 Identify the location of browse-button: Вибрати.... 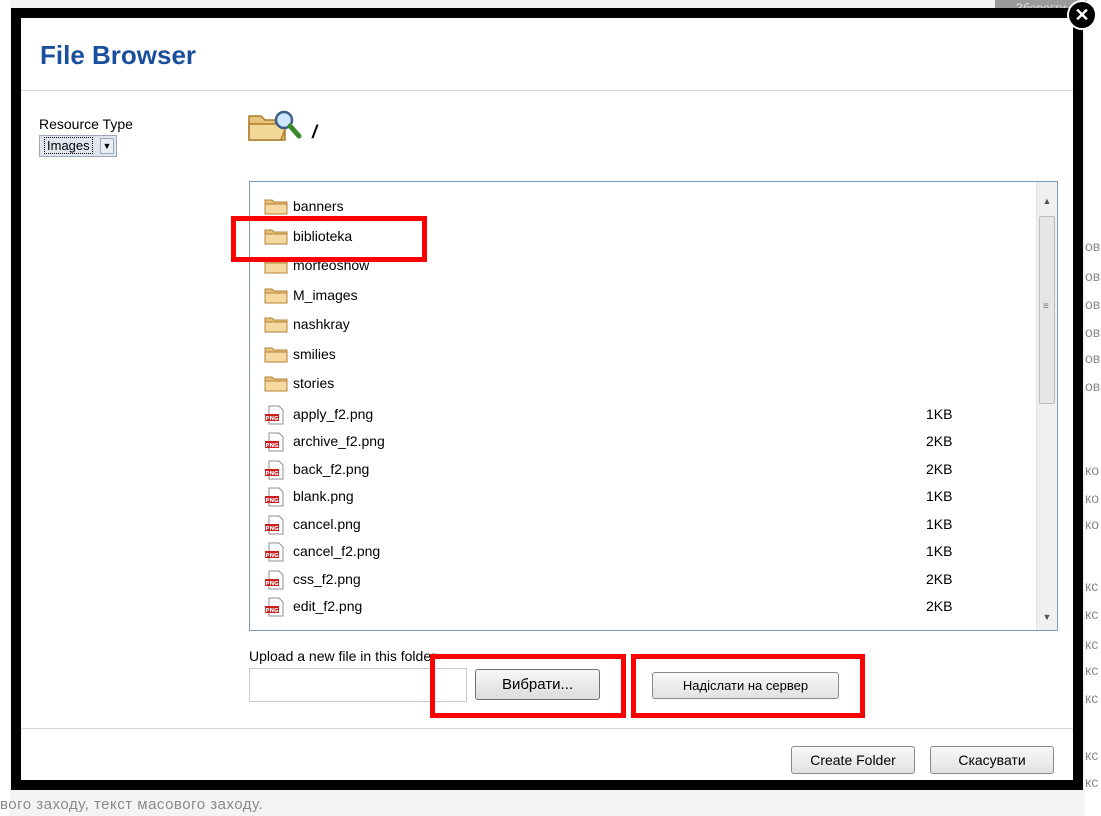
(537, 684).